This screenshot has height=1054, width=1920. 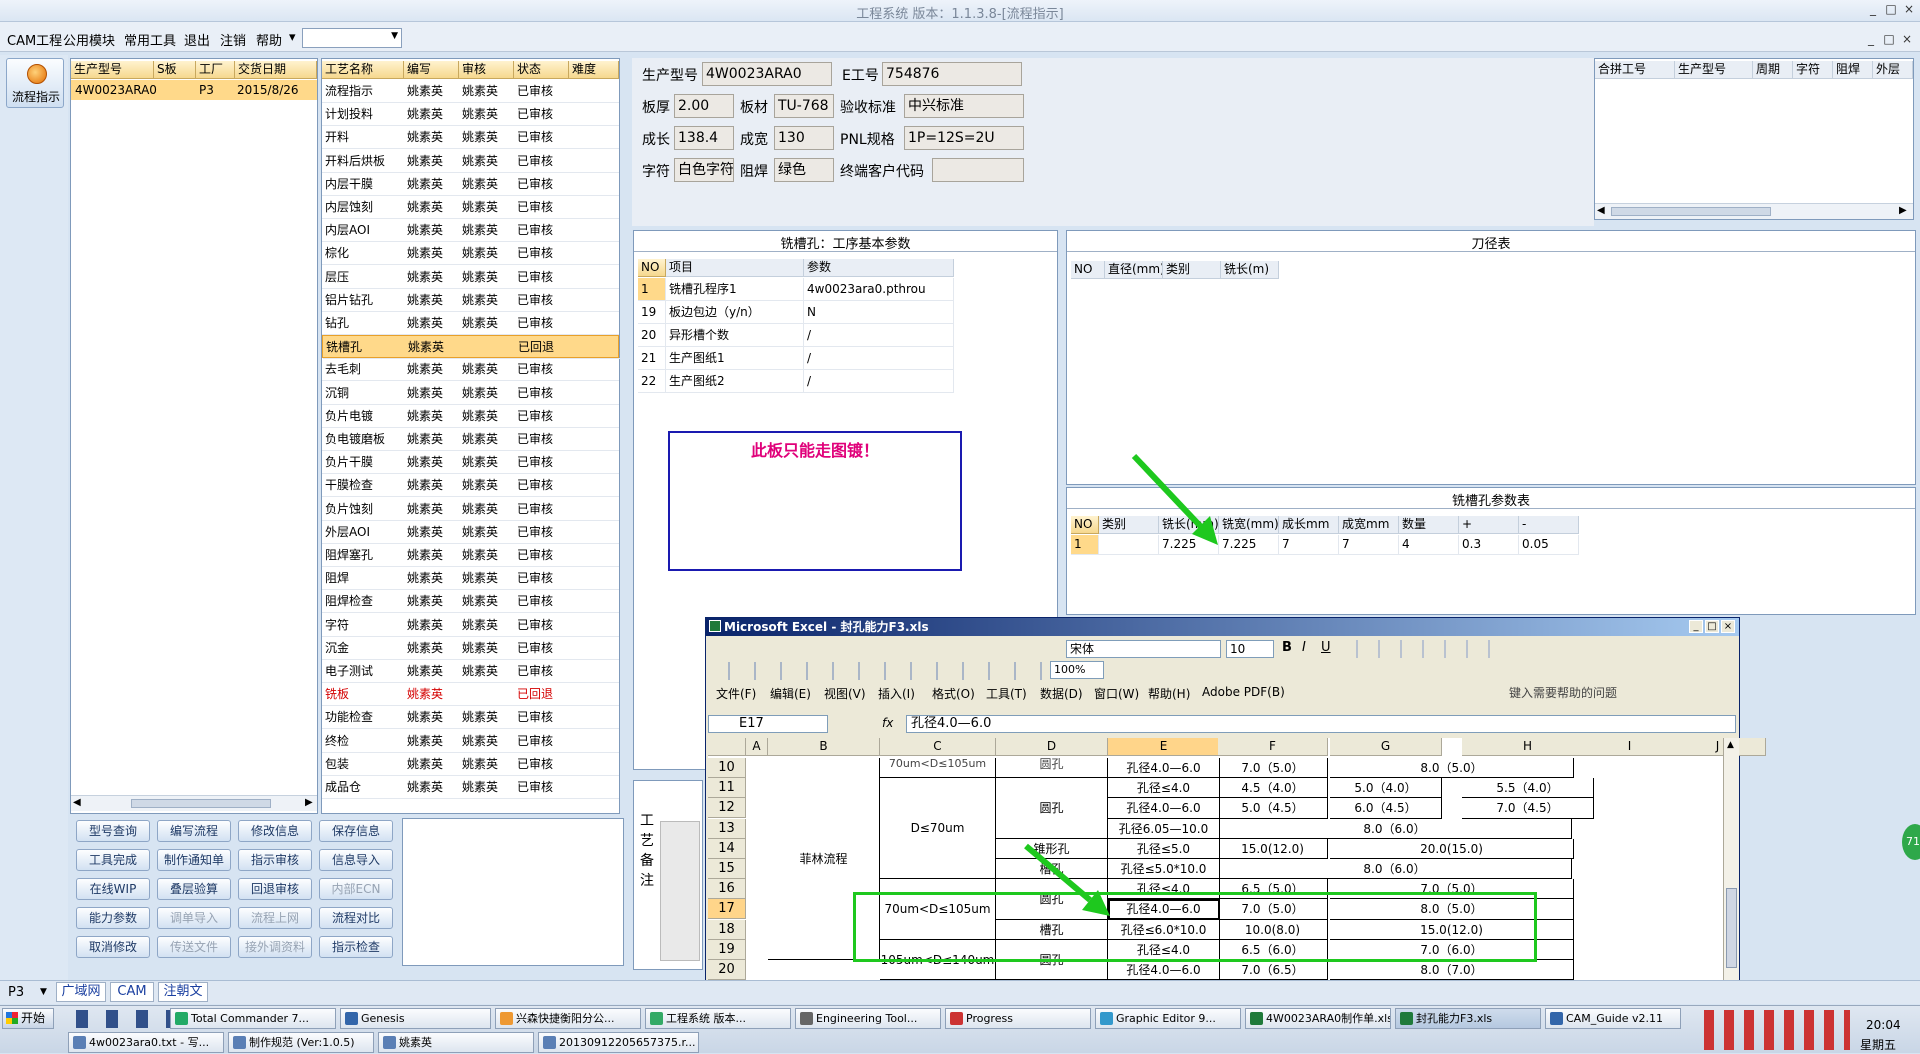 What do you see at coordinates (1164, 848) in the screenshot?
I see `cell-e: 孔径≤5.0` at bounding box center [1164, 848].